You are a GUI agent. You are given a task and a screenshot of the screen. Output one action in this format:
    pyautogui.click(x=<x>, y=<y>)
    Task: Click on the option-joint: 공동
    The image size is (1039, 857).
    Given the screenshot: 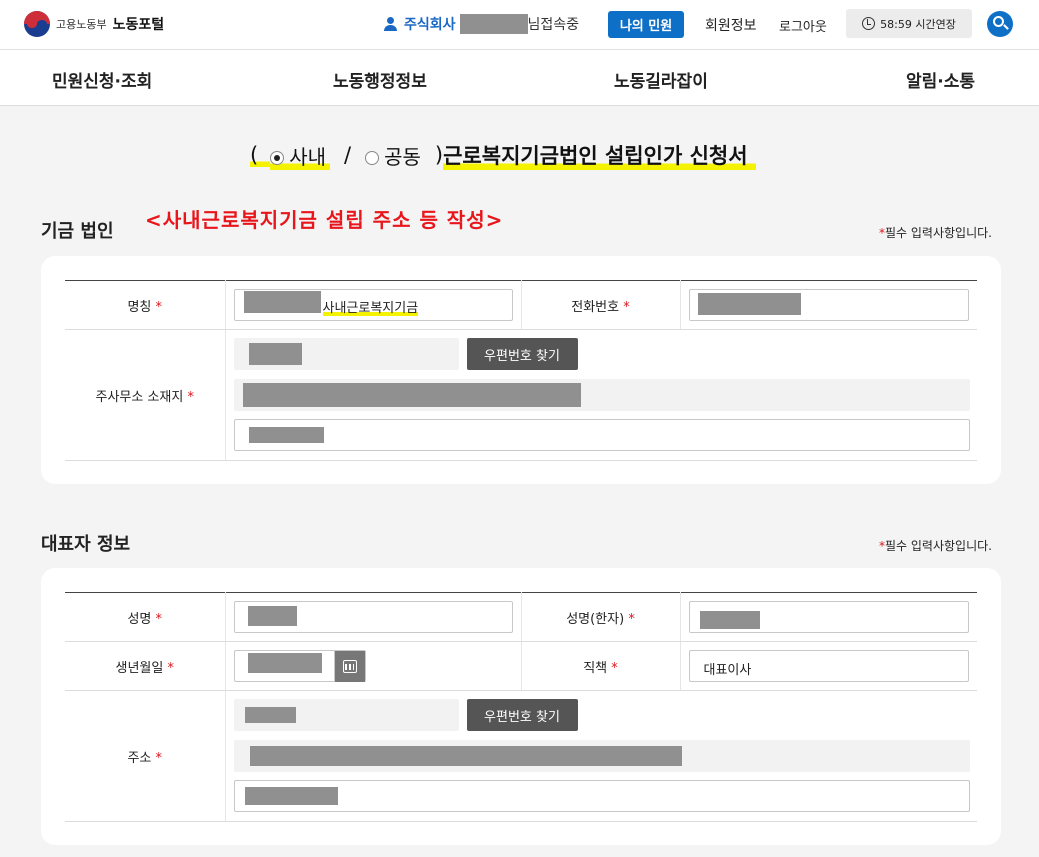 What is the action you would take?
    pyautogui.click(x=393, y=155)
    